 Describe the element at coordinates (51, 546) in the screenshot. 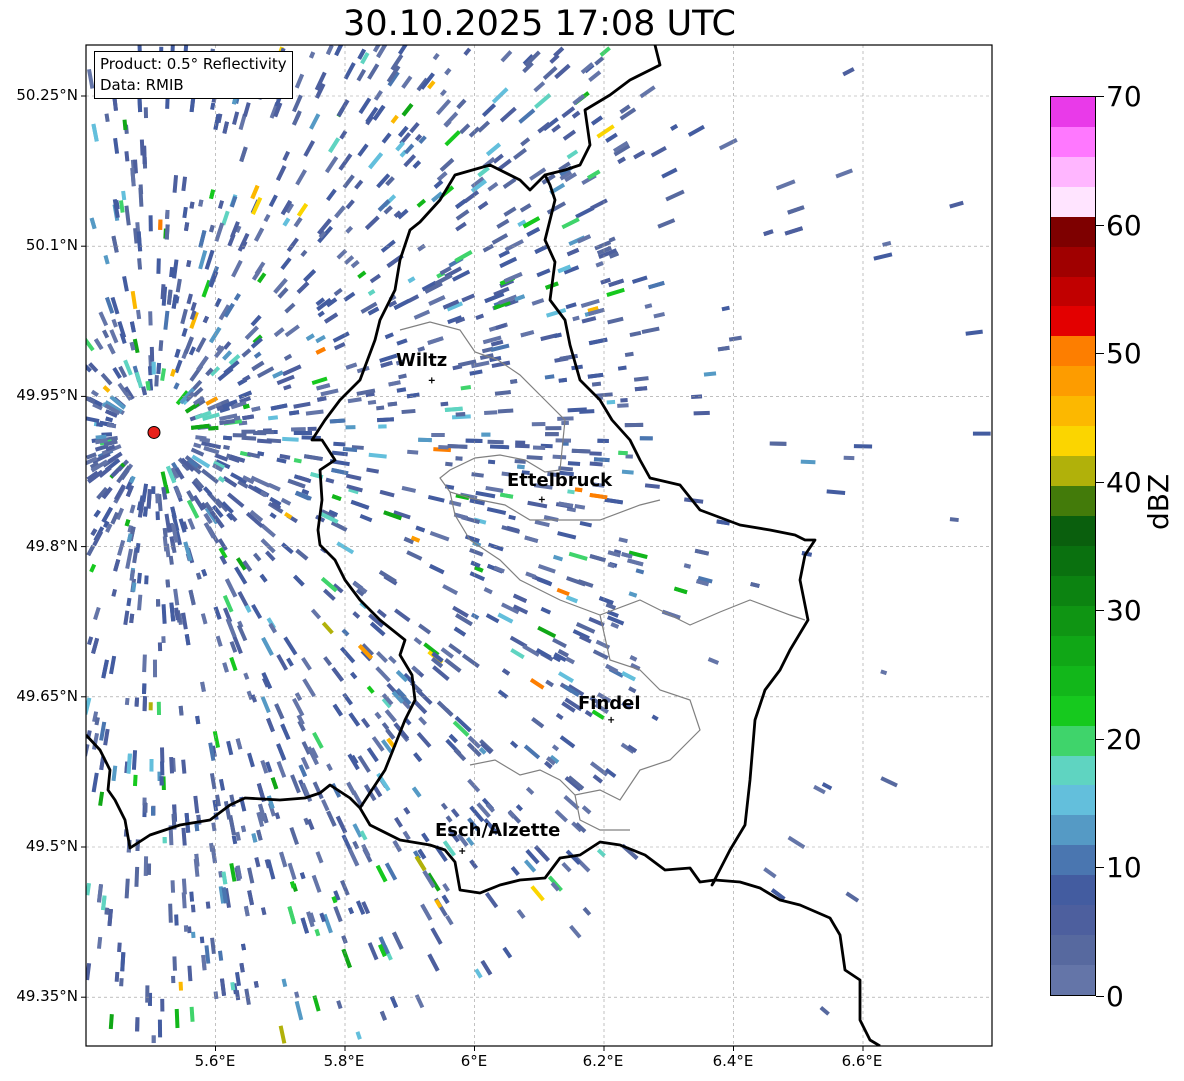

I see `lat-tick-label: 49.8°N` at that location.